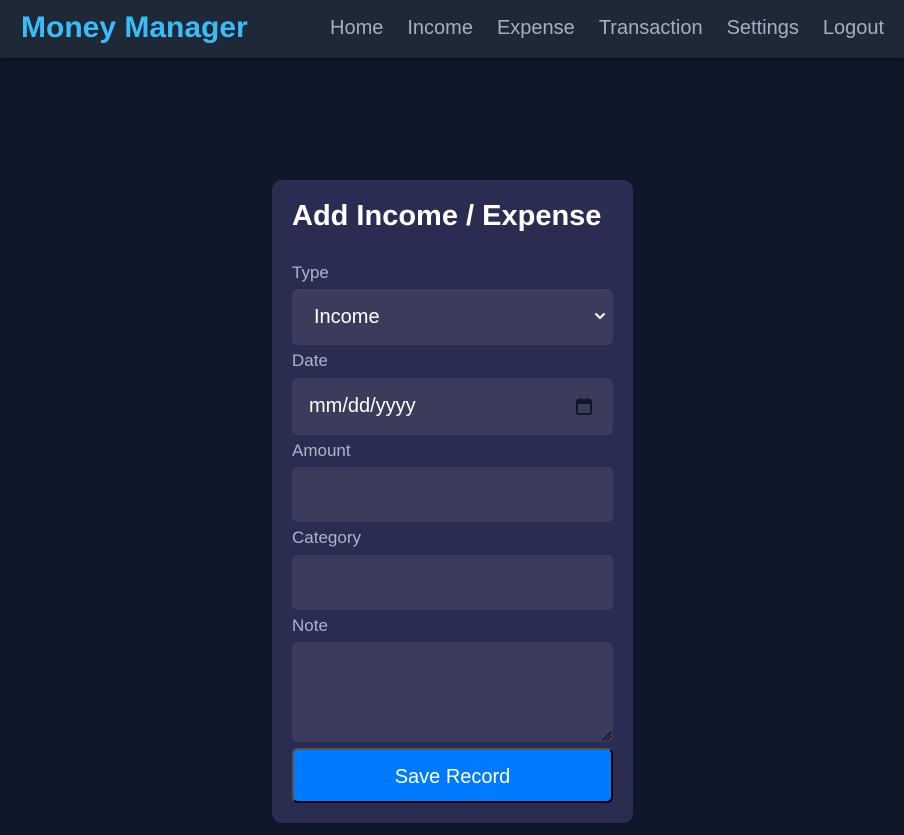 The image size is (904, 835). Describe the element at coordinates (440, 28) in the screenshot. I see `nav-income-link: Income` at that location.